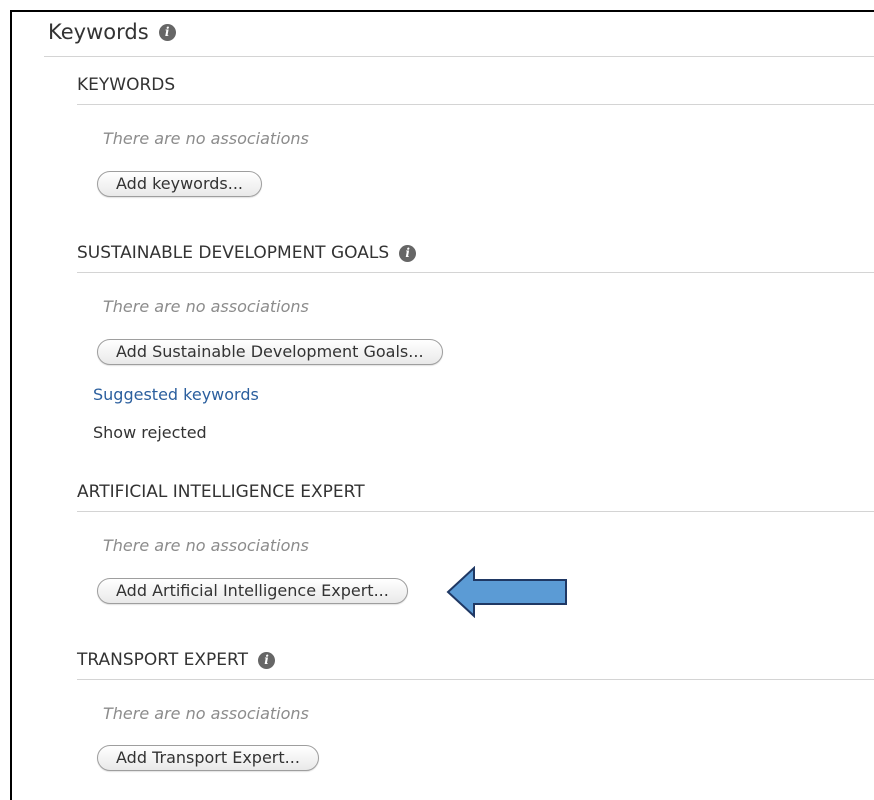 The height and width of the screenshot is (800, 874). What do you see at coordinates (98, 32) in the screenshot?
I see `panel-title: Keywords` at bounding box center [98, 32].